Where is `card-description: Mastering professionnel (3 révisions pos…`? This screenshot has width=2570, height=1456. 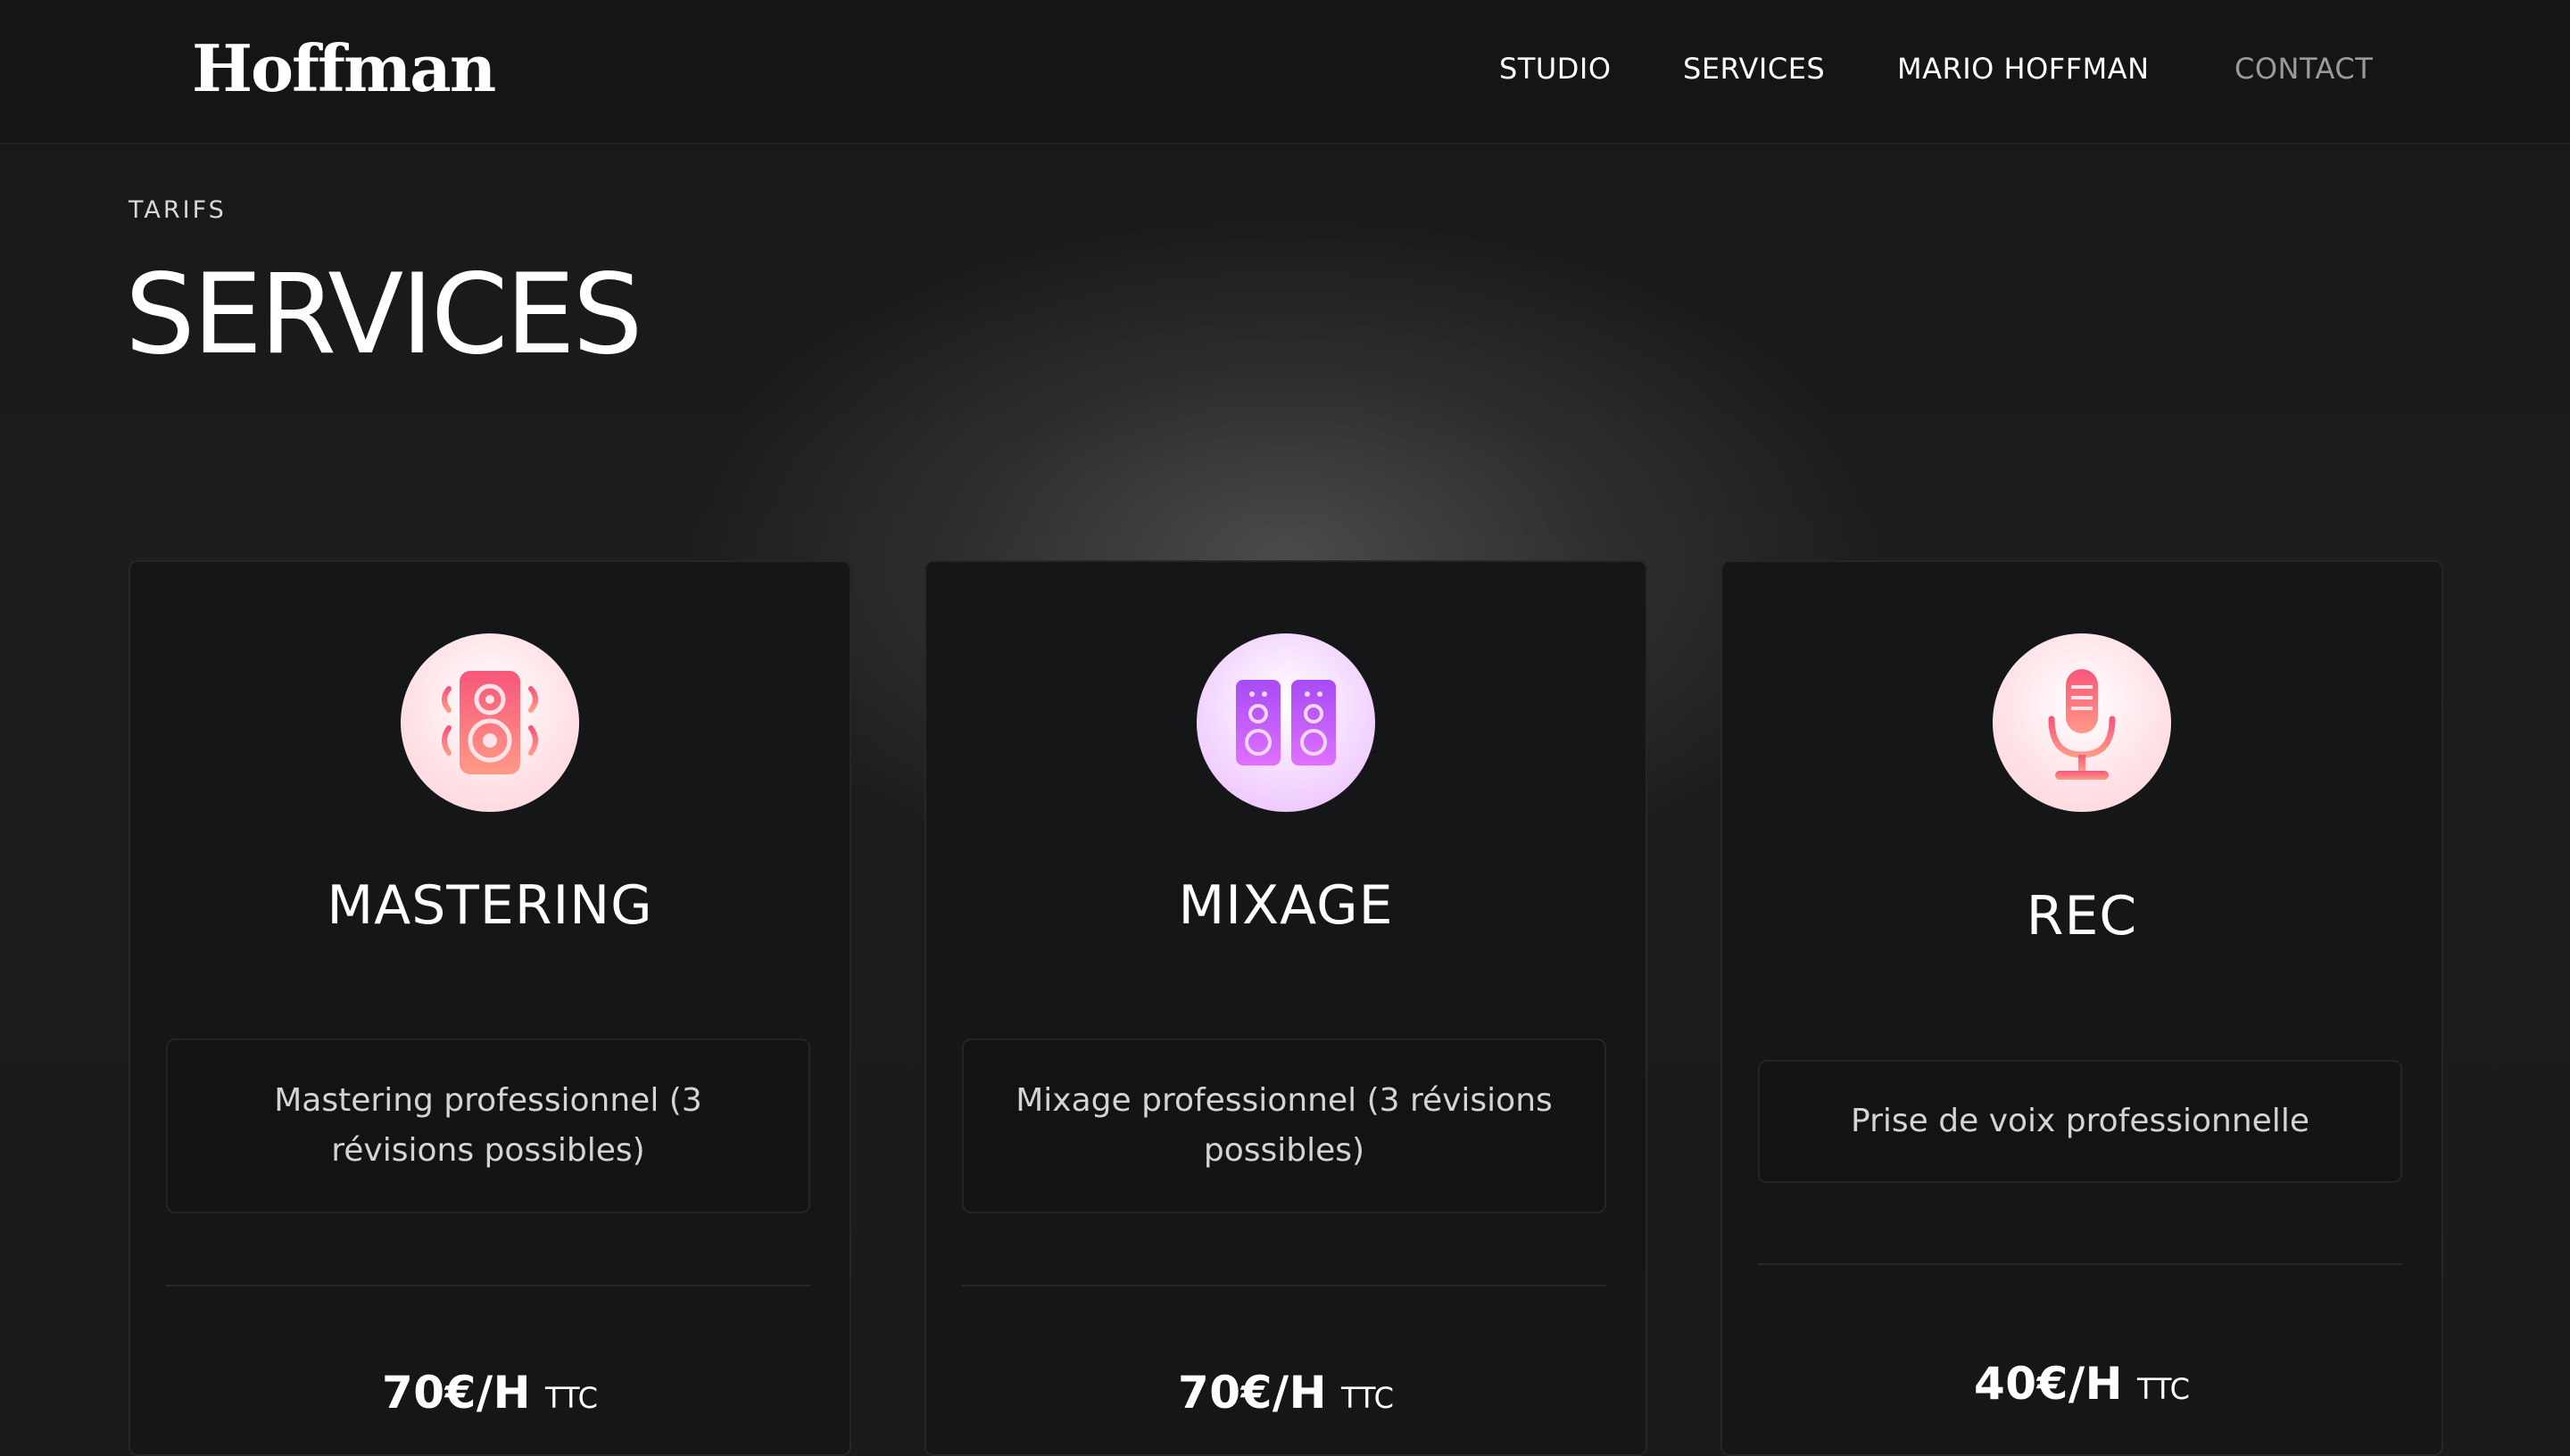 card-description: Mastering professionnel (3 révisions pos… is located at coordinates (488, 1125).